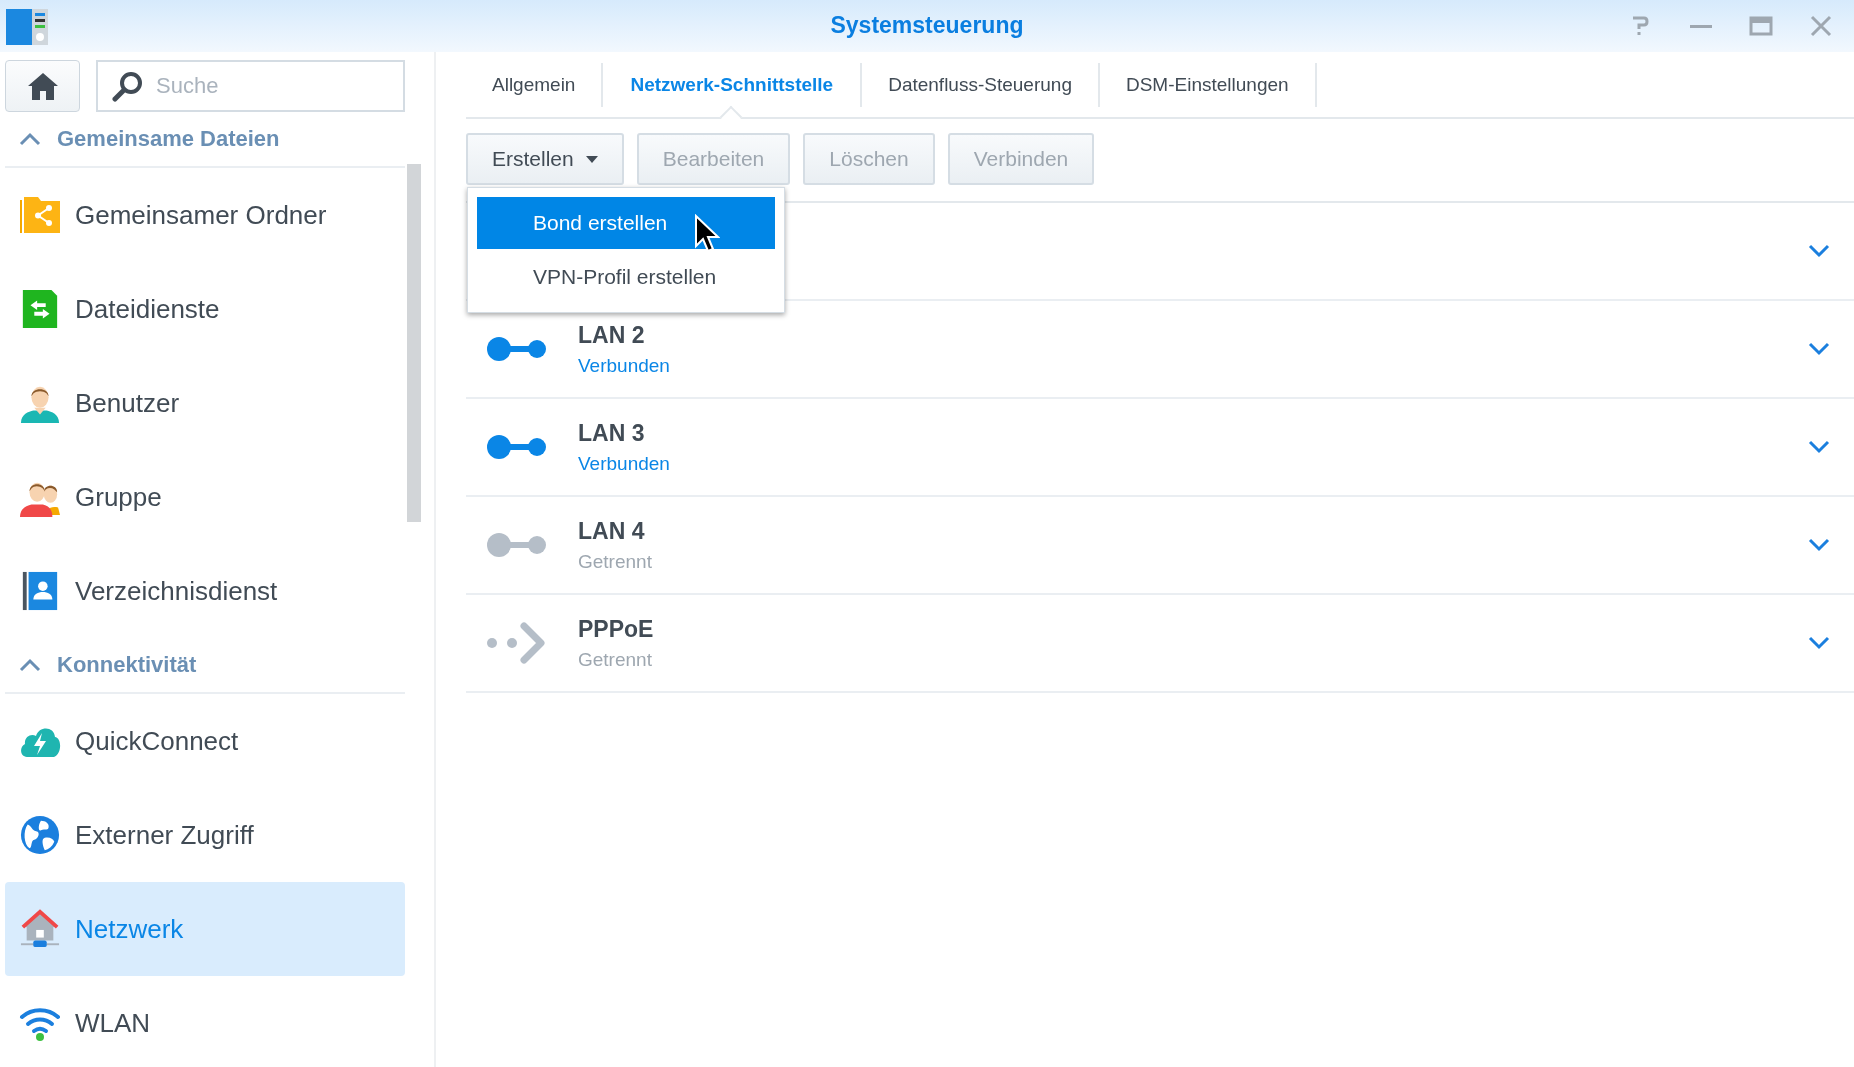 This screenshot has width=1854, height=1067. I want to click on sidebar-item: Verzeichnisdienst, so click(205, 591).